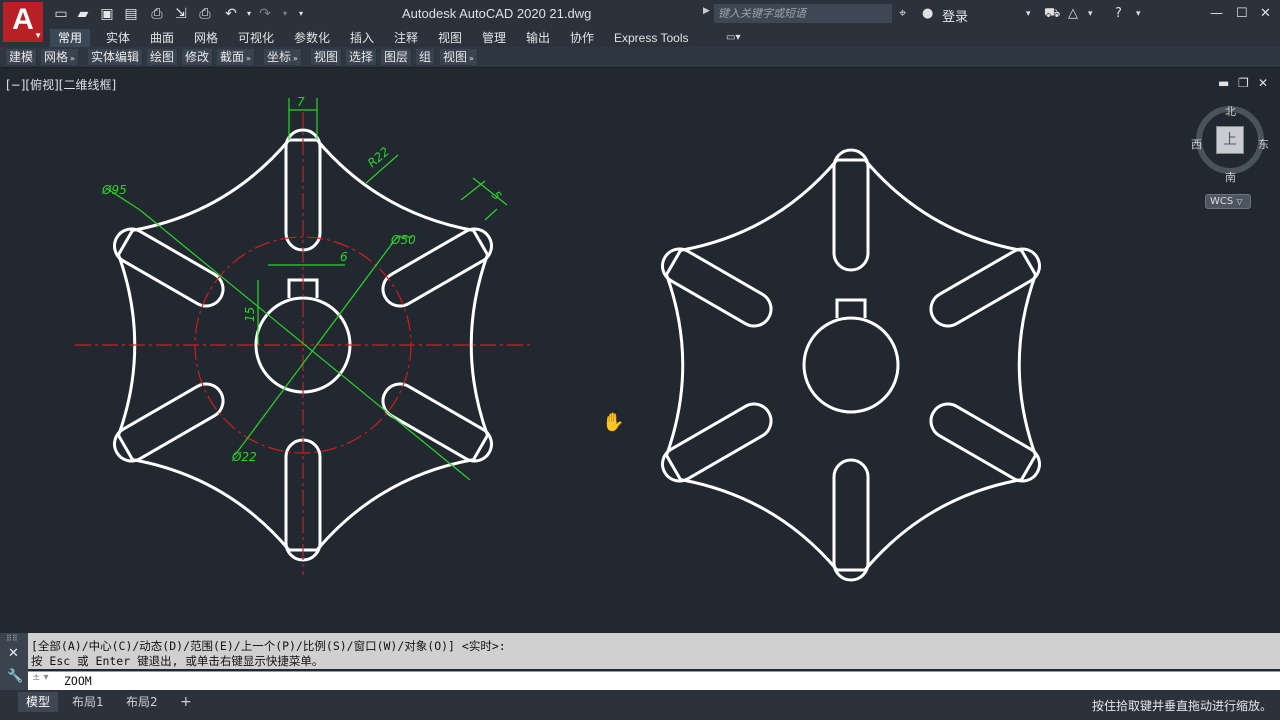  What do you see at coordinates (344, 257) in the screenshot?
I see `dim-width-6: 6` at bounding box center [344, 257].